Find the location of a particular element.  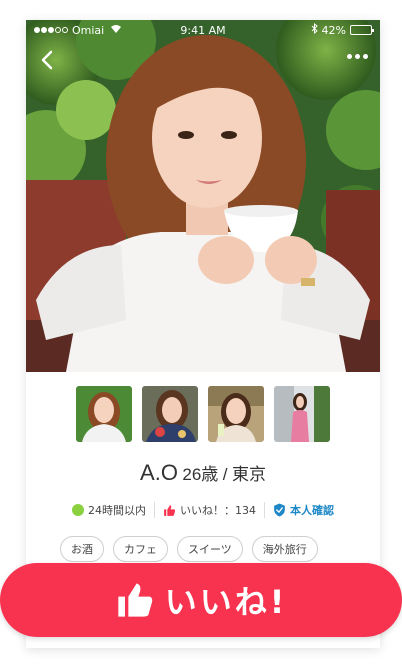

verified-stat: 本人確認 is located at coordinates (303, 510).